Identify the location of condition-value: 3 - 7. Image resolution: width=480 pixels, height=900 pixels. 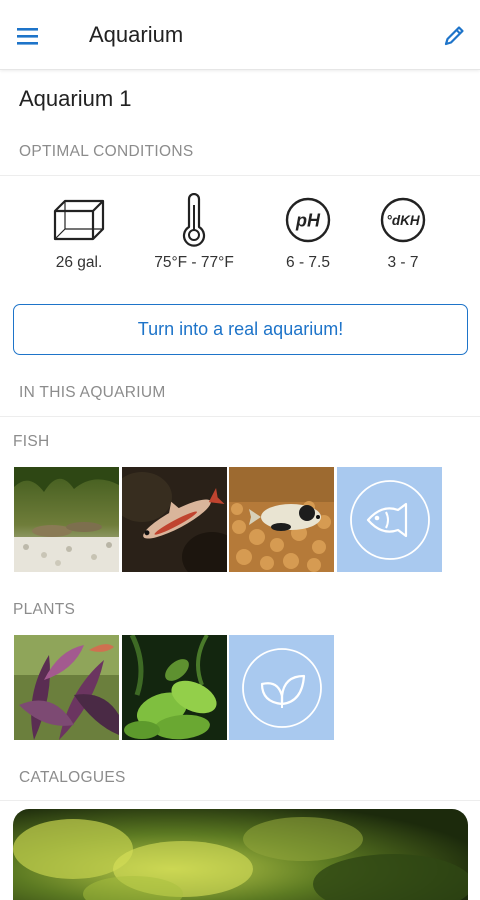
(403, 262).